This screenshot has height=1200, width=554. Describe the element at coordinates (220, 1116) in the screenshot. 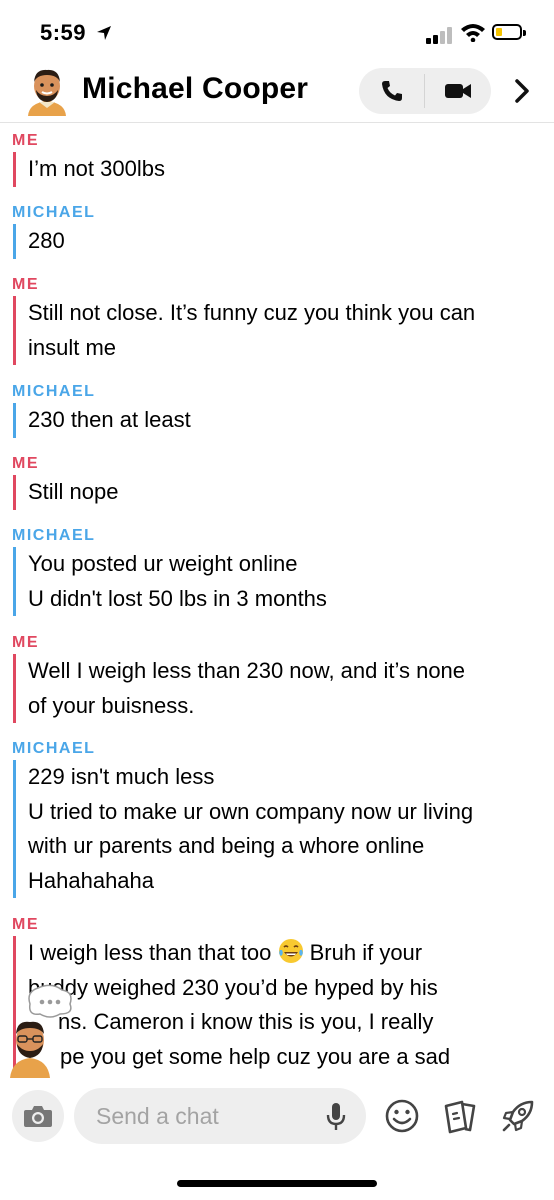

I see `chat-input` at that location.